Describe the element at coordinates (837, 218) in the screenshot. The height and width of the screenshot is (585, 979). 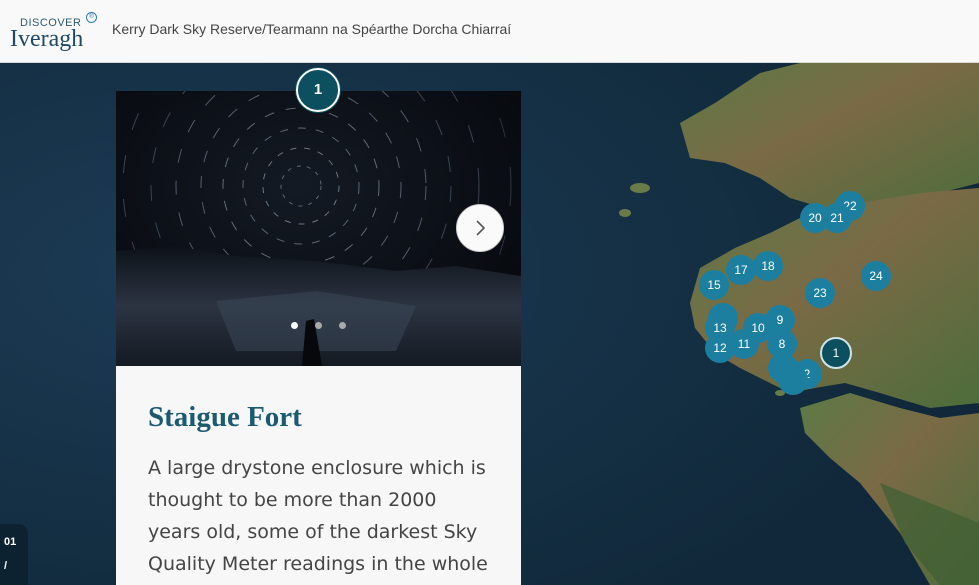
I see `map-marker-21: 21` at that location.